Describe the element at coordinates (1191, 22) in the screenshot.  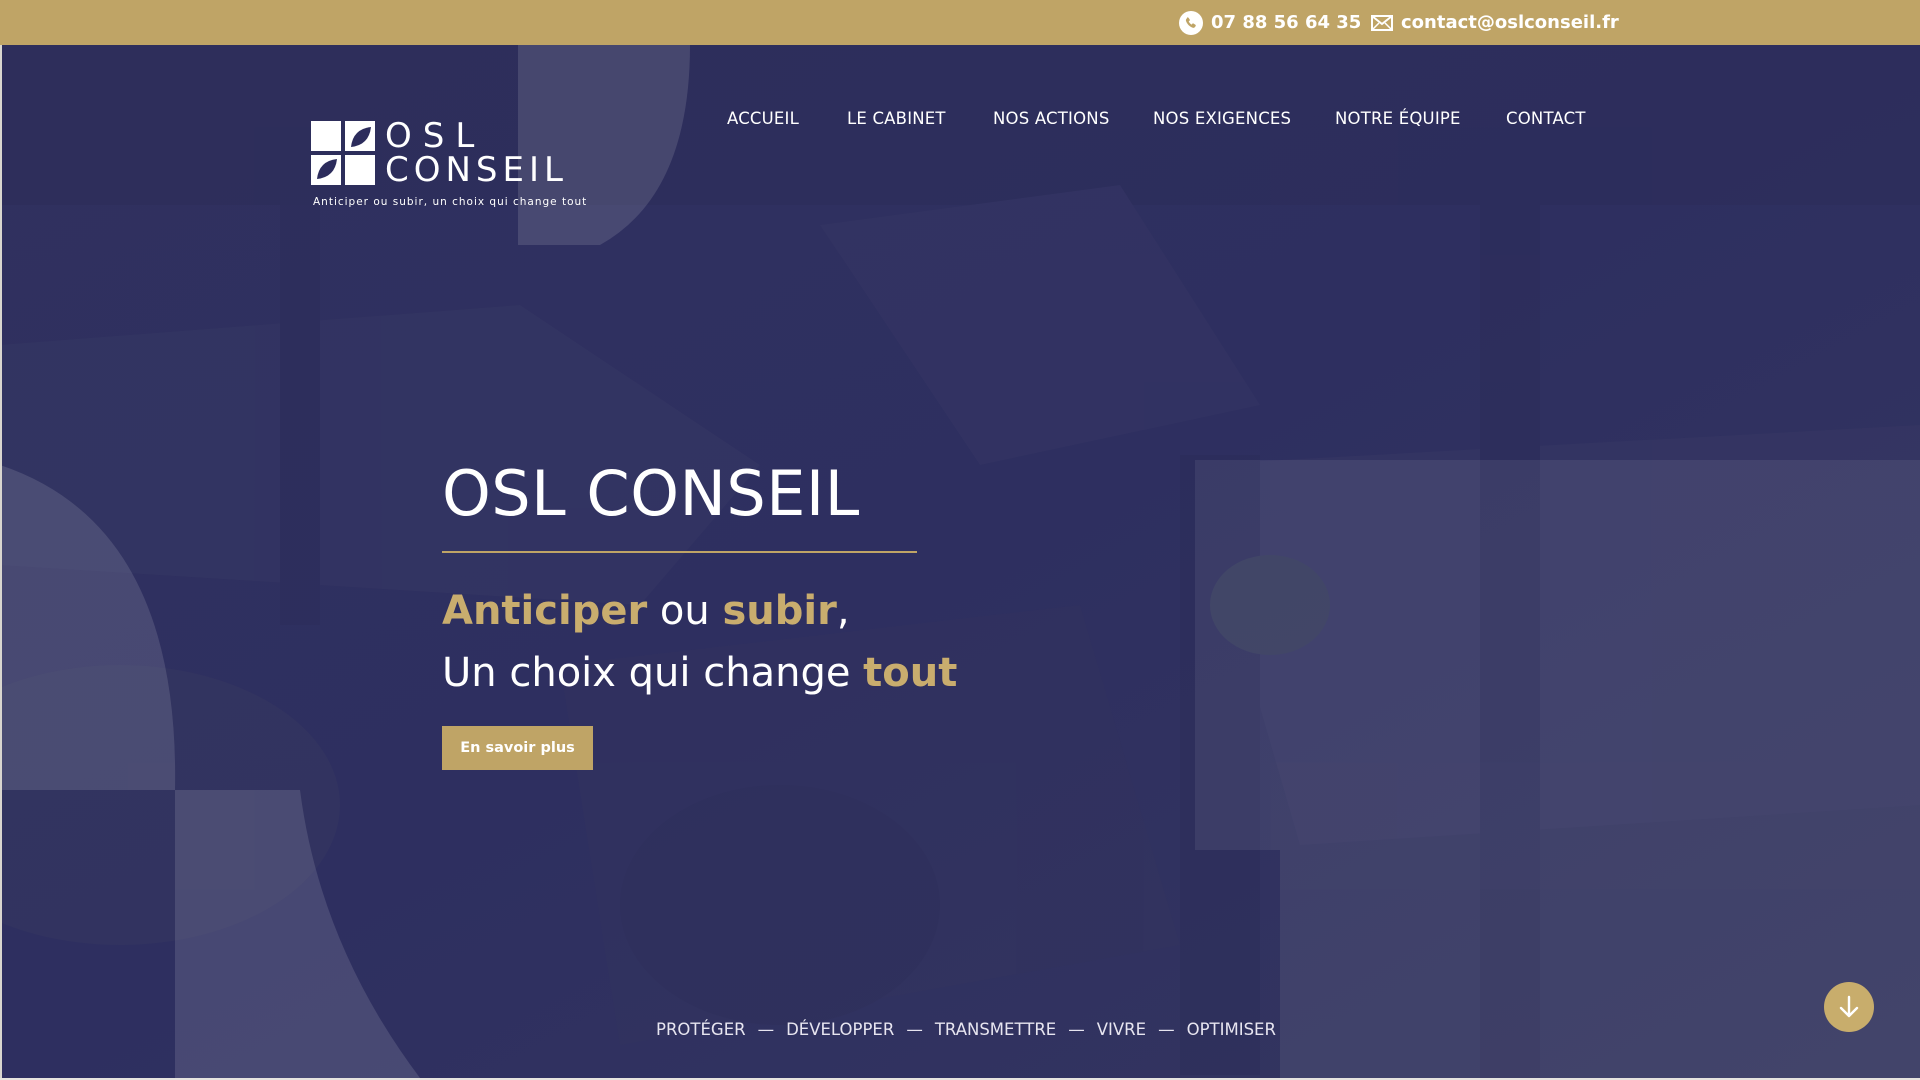
I see `phone-icon` at that location.